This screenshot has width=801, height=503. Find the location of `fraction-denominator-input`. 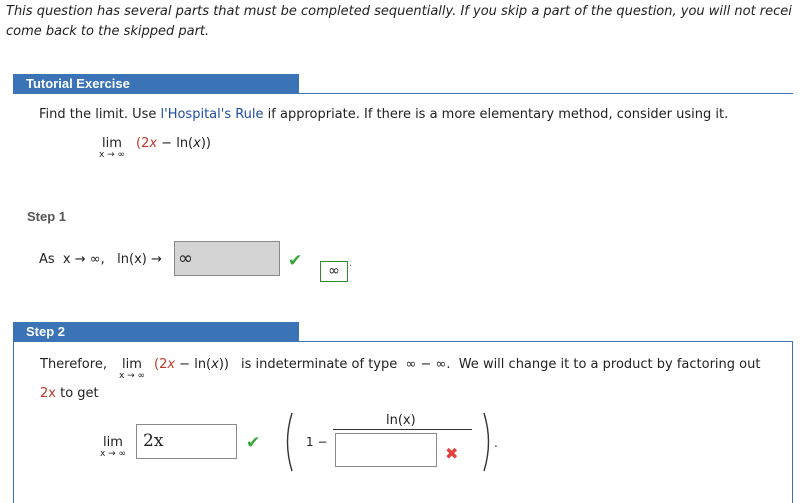

fraction-denominator-input is located at coordinates (386, 450).